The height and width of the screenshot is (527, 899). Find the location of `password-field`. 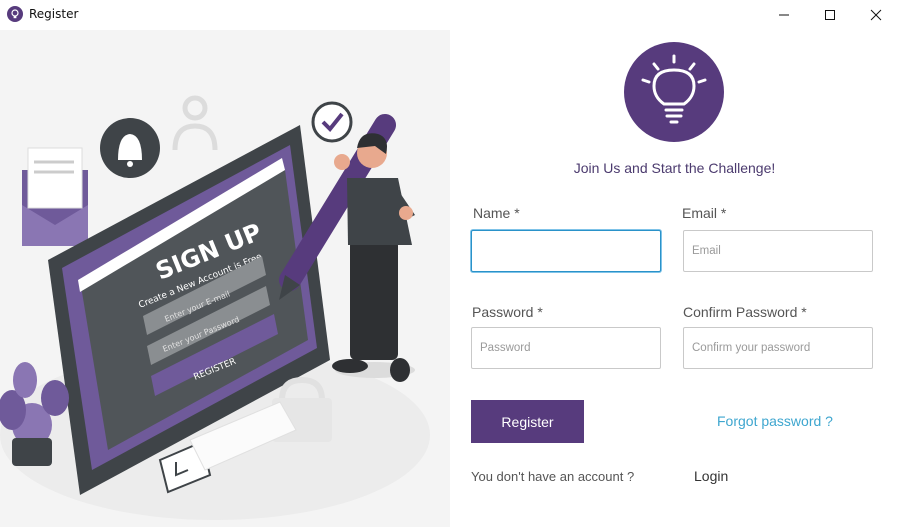

password-field is located at coordinates (566, 348).